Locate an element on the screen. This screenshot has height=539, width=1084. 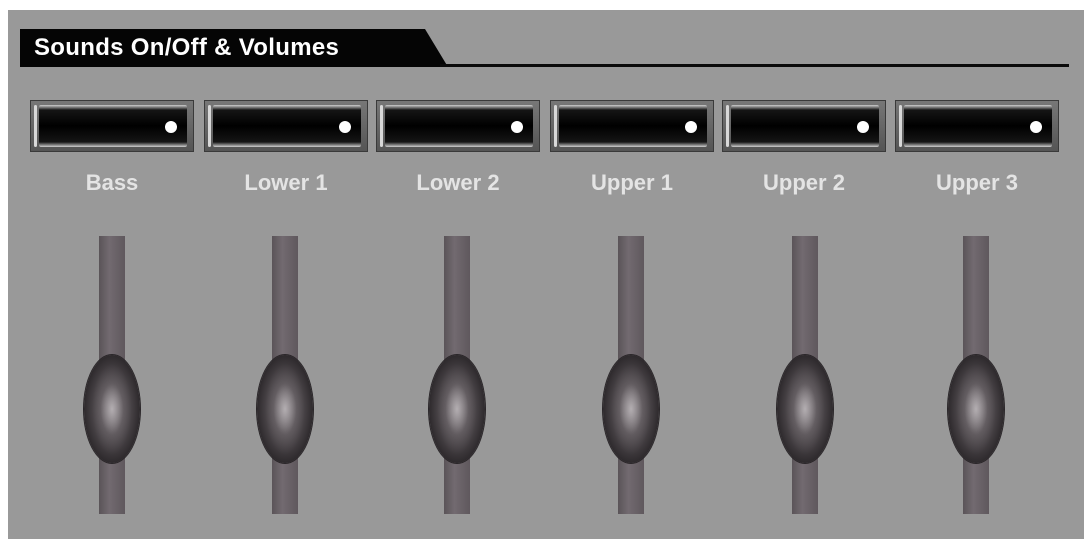
panel-header-tab: Sounds On/Off & Volumes is located at coordinates (235, 48).